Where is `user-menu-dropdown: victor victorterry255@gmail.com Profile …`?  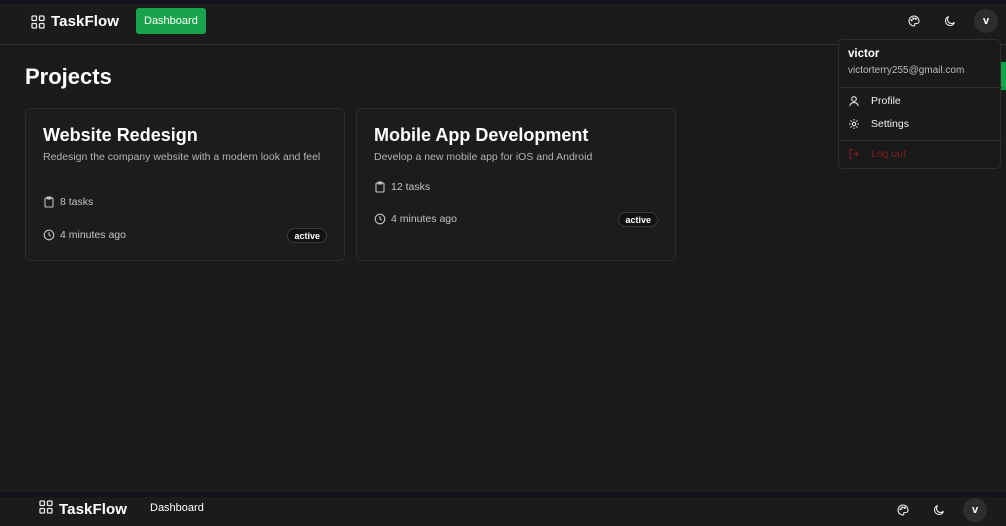
user-menu-dropdown: victor victorterry255@gmail.com Profile … is located at coordinates (920, 104).